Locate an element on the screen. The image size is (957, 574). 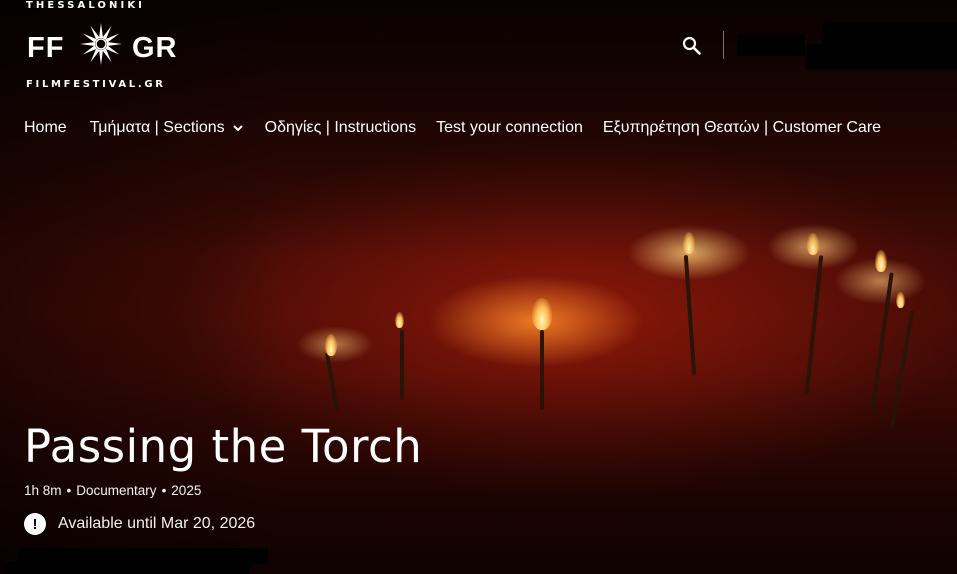
festival-logo: THESSALONIKI FF GR FILMFESTIVAL.GR is located at coordinates (104, 46).